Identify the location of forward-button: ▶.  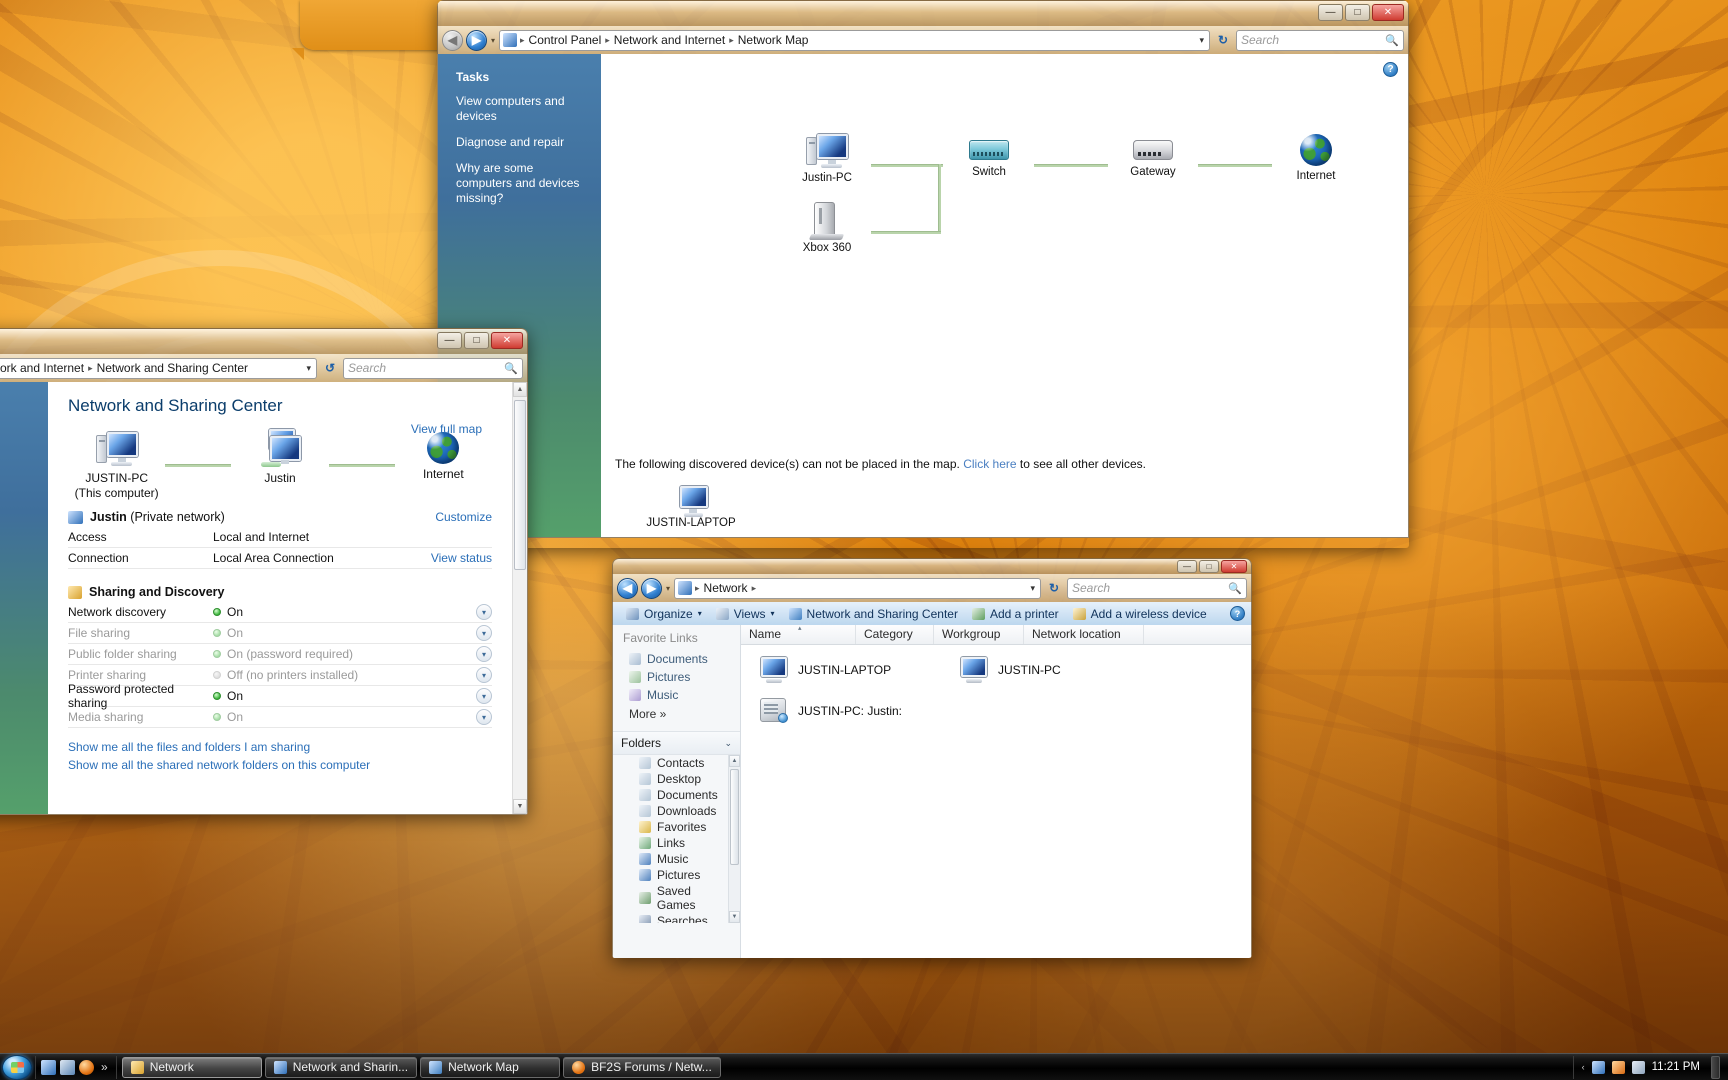
(476, 40).